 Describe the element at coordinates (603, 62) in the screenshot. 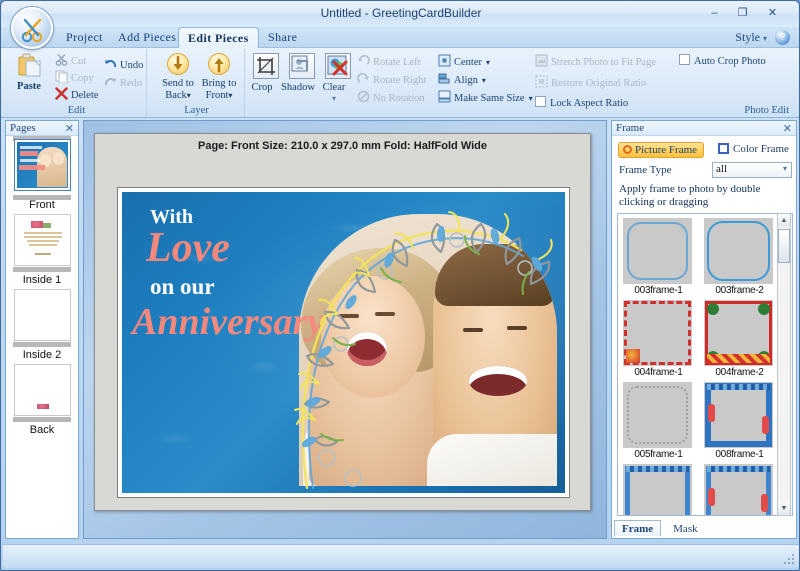

I see `stretch-label: Stretch Photo to Fit Page` at that location.